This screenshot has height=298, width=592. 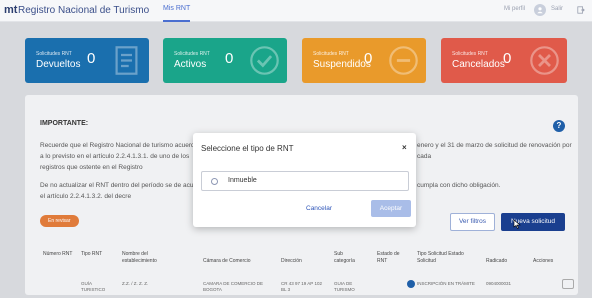 What do you see at coordinates (10, 10) in the screenshot?
I see `app-logo: mt` at bounding box center [10, 10].